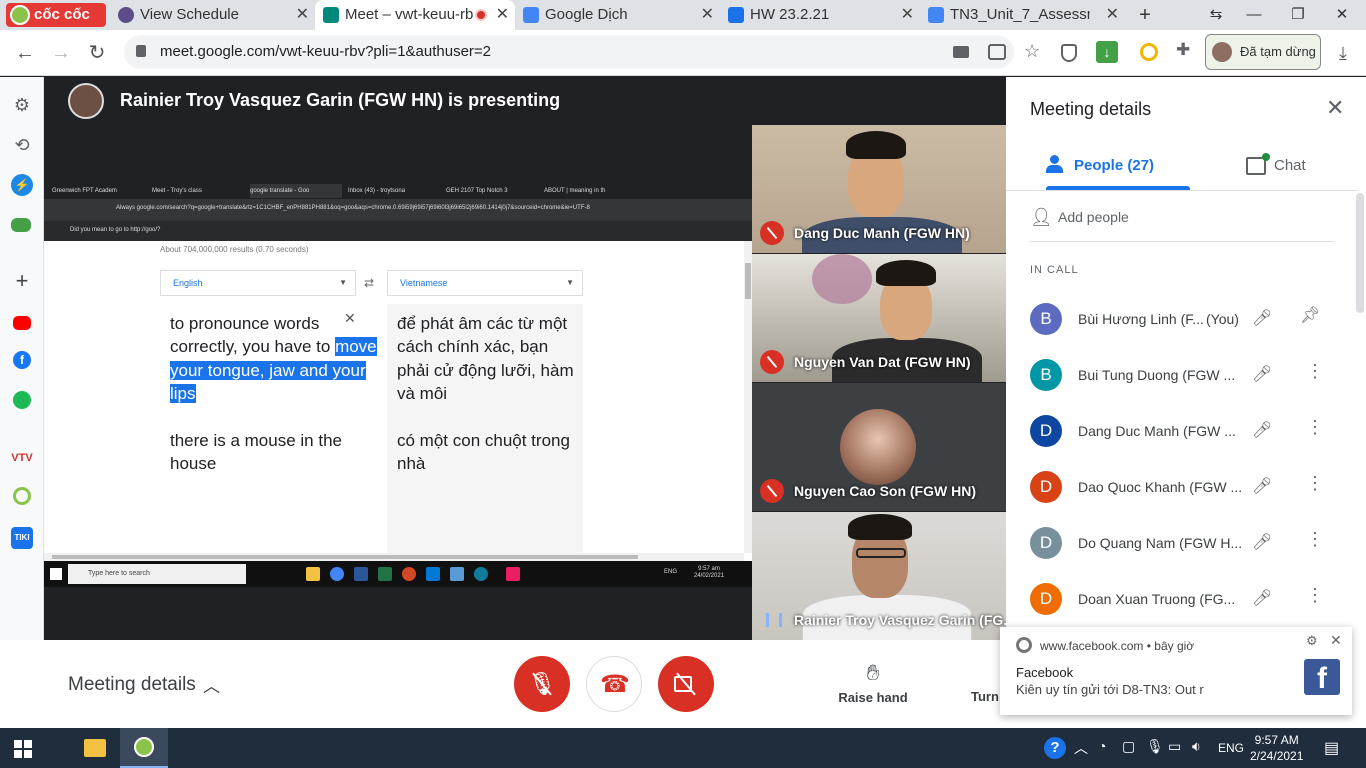  What do you see at coordinates (997, 52) in the screenshot?
I see `translate-icon` at bounding box center [997, 52].